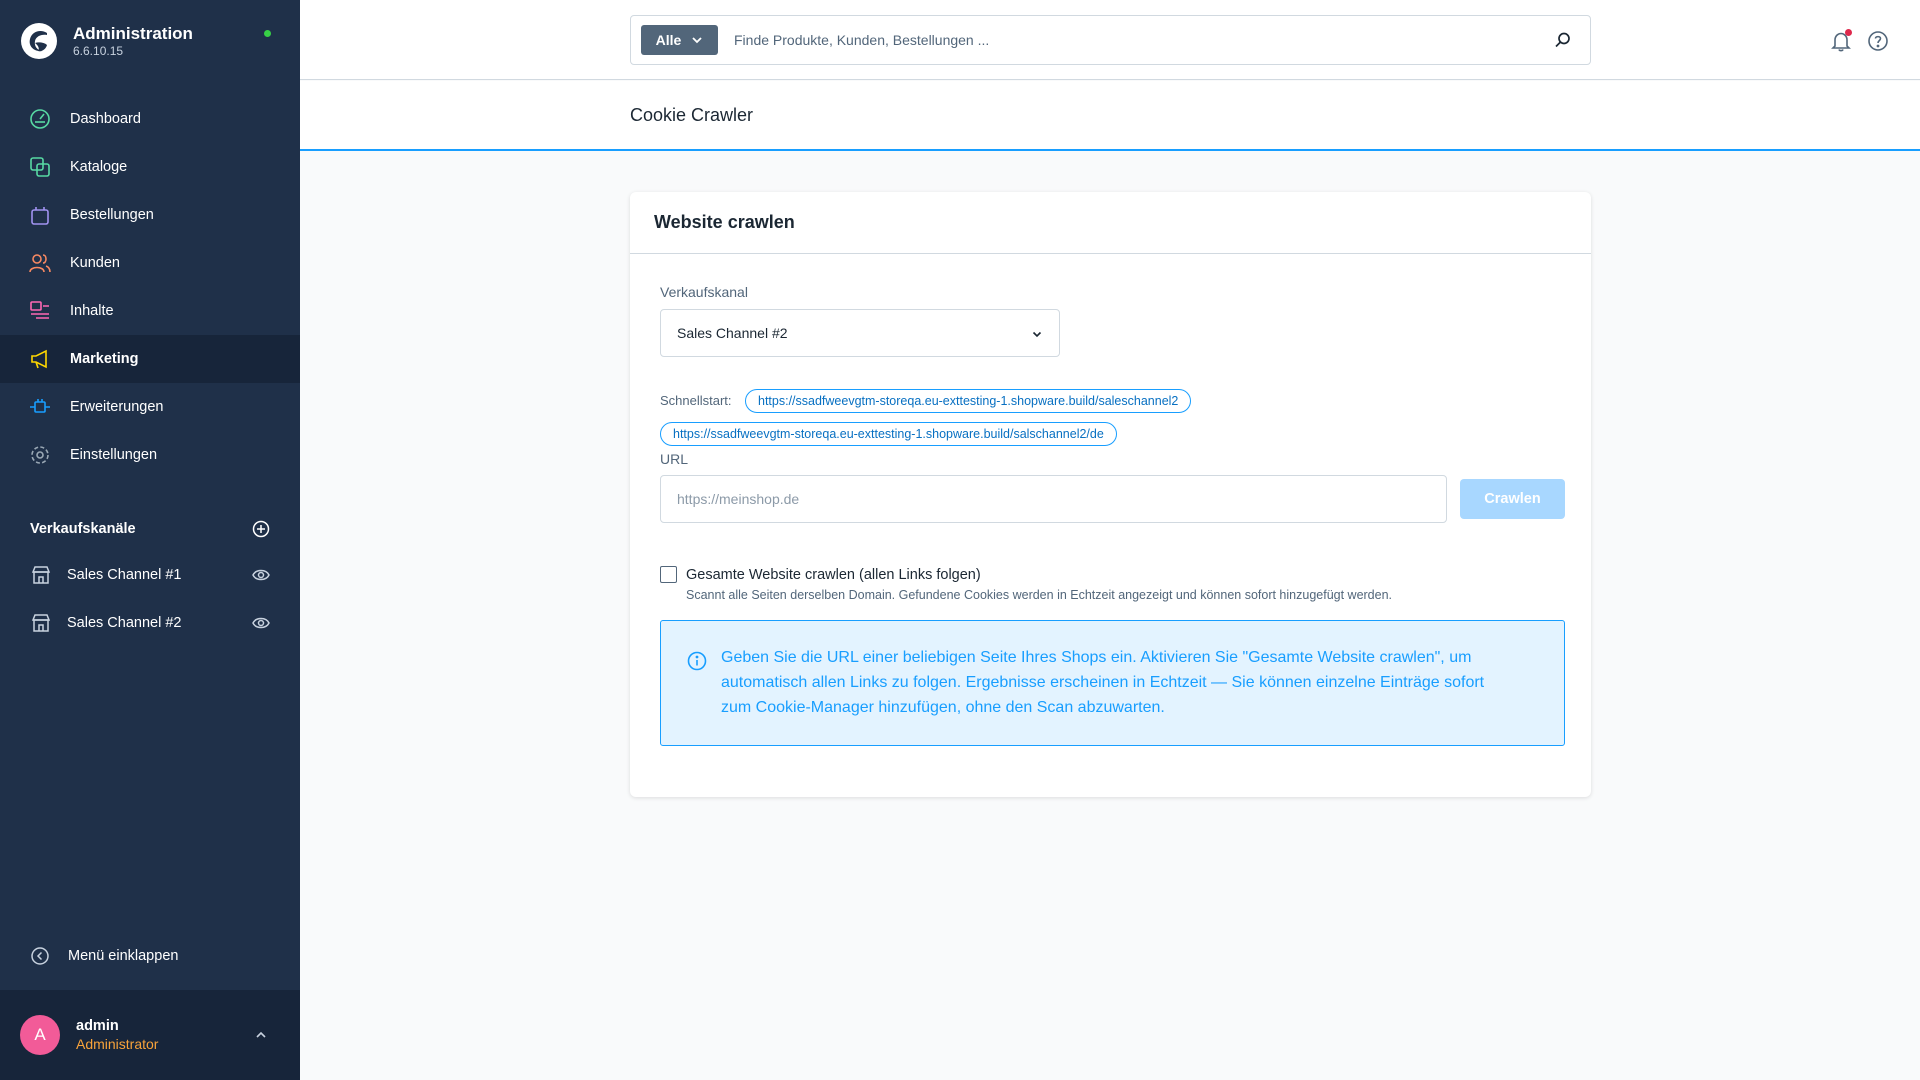 The height and width of the screenshot is (1080, 1920). What do you see at coordinates (40, 407) in the screenshot?
I see `plug-icon` at bounding box center [40, 407].